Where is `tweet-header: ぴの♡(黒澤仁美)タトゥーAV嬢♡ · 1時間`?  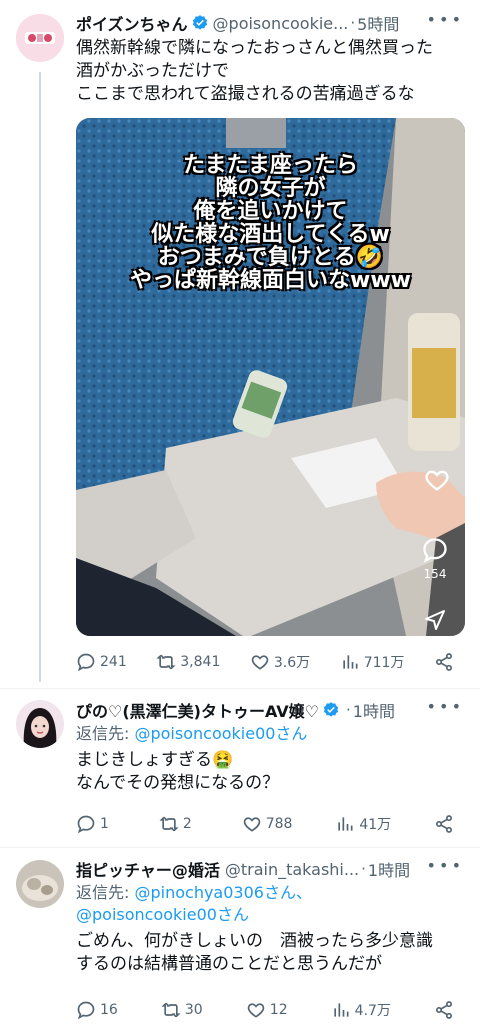
tweet-header: ぴの♡(黒澤仁美)タトゥーAV嬢♡ · 1時間 is located at coordinates (272, 710).